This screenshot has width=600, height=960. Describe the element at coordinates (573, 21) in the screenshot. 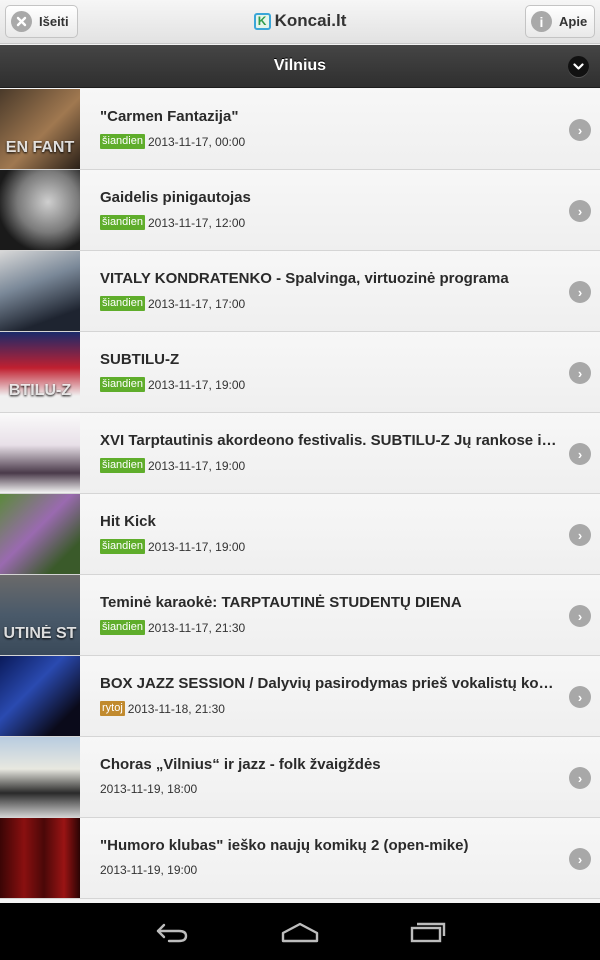

I see `about-label: Apie` at that location.